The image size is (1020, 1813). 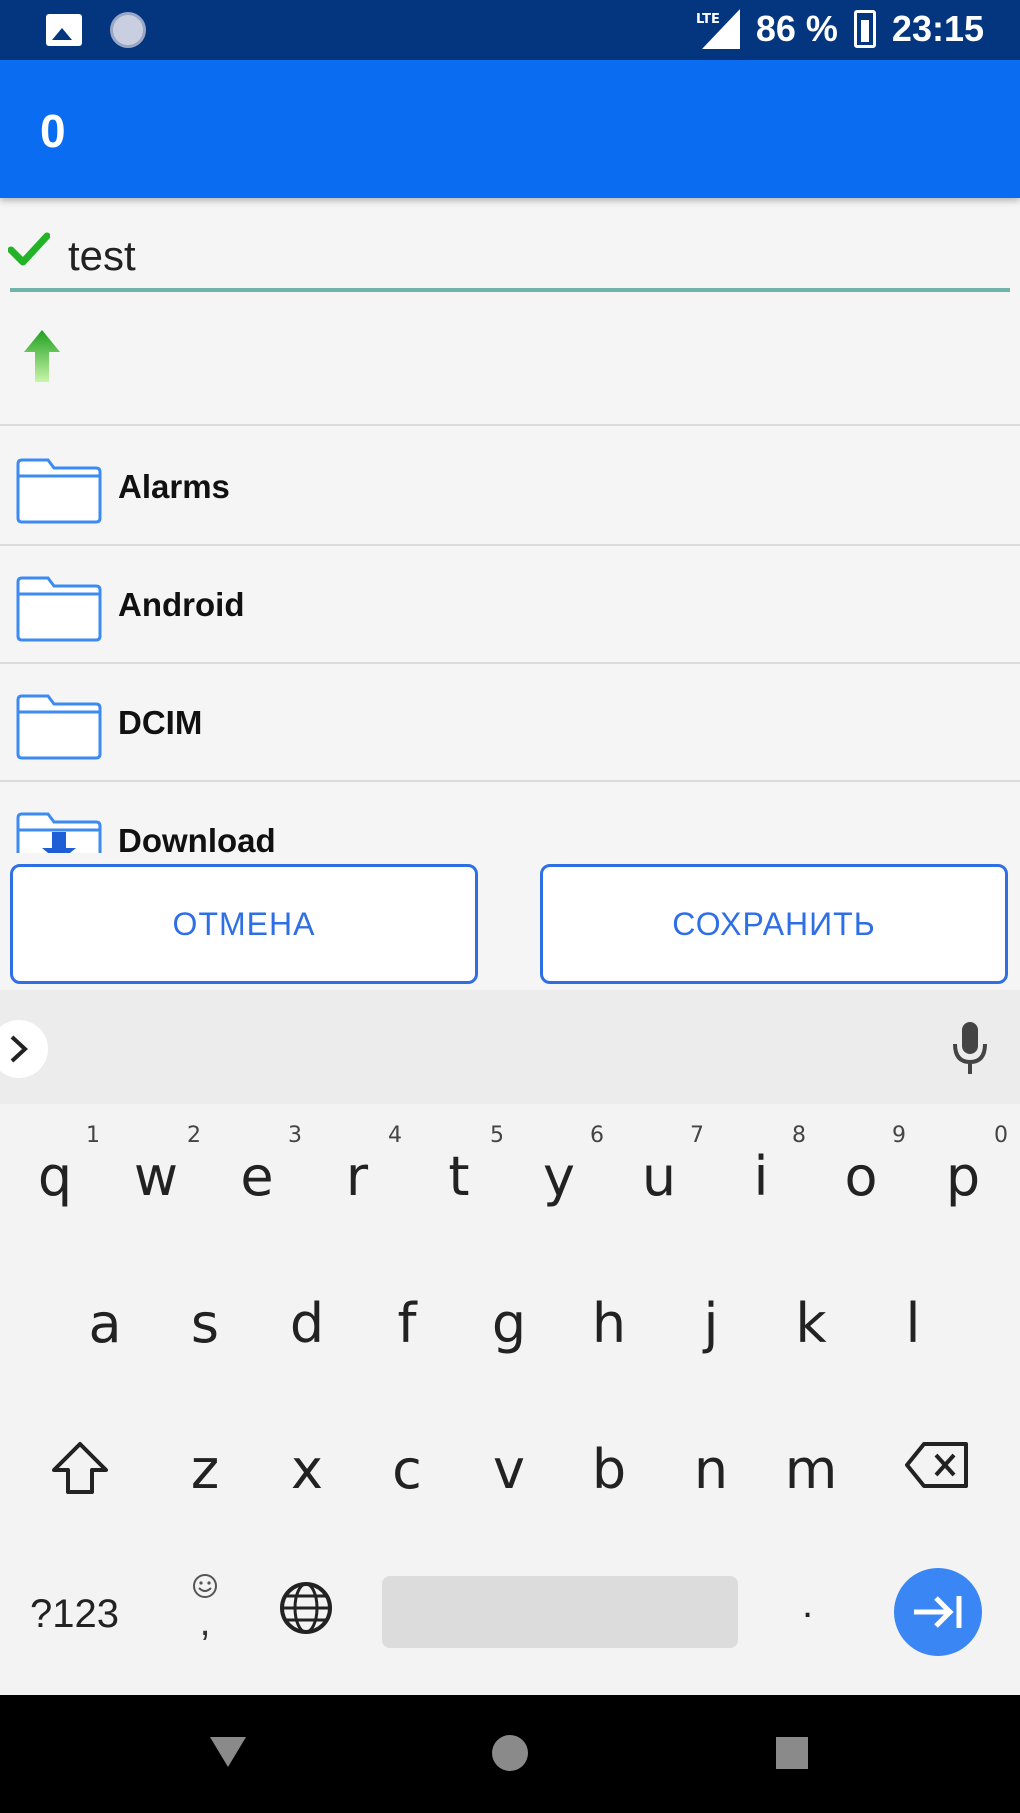 What do you see at coordinates (711, 1469) in the screenshot?
I see `key-n: n` at bounding box center [711, 1469].